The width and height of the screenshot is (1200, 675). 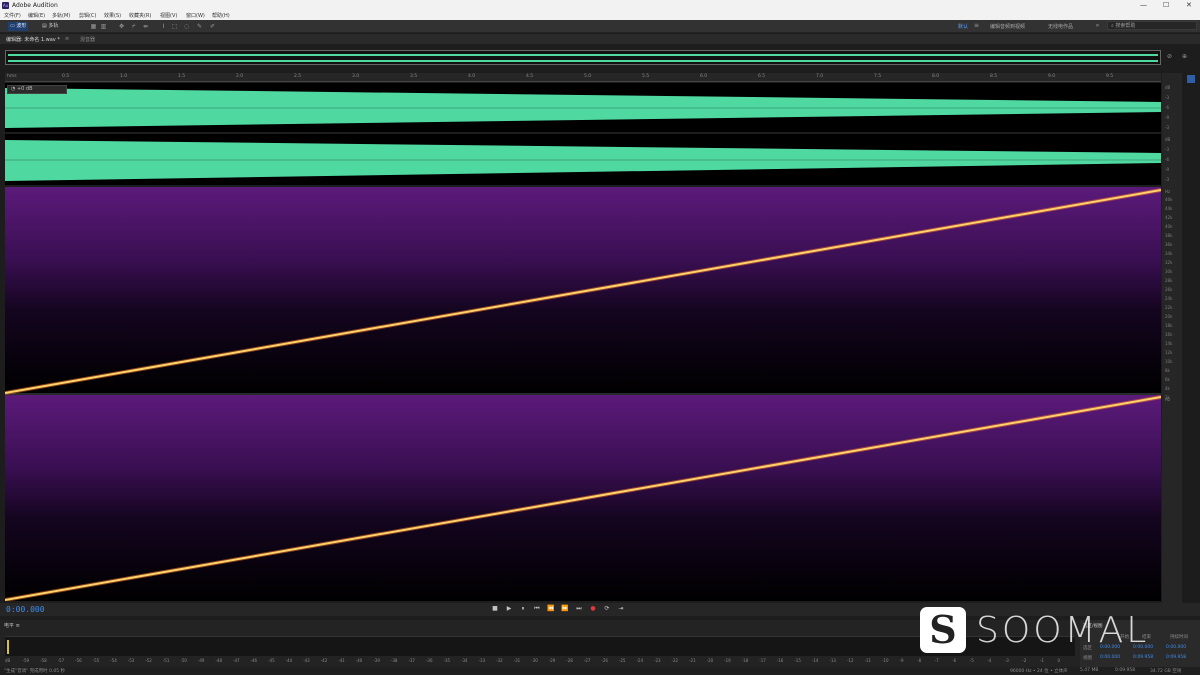 I want to click on workspace-radio-production: 无线电作品, so click(x=1060, y=26).